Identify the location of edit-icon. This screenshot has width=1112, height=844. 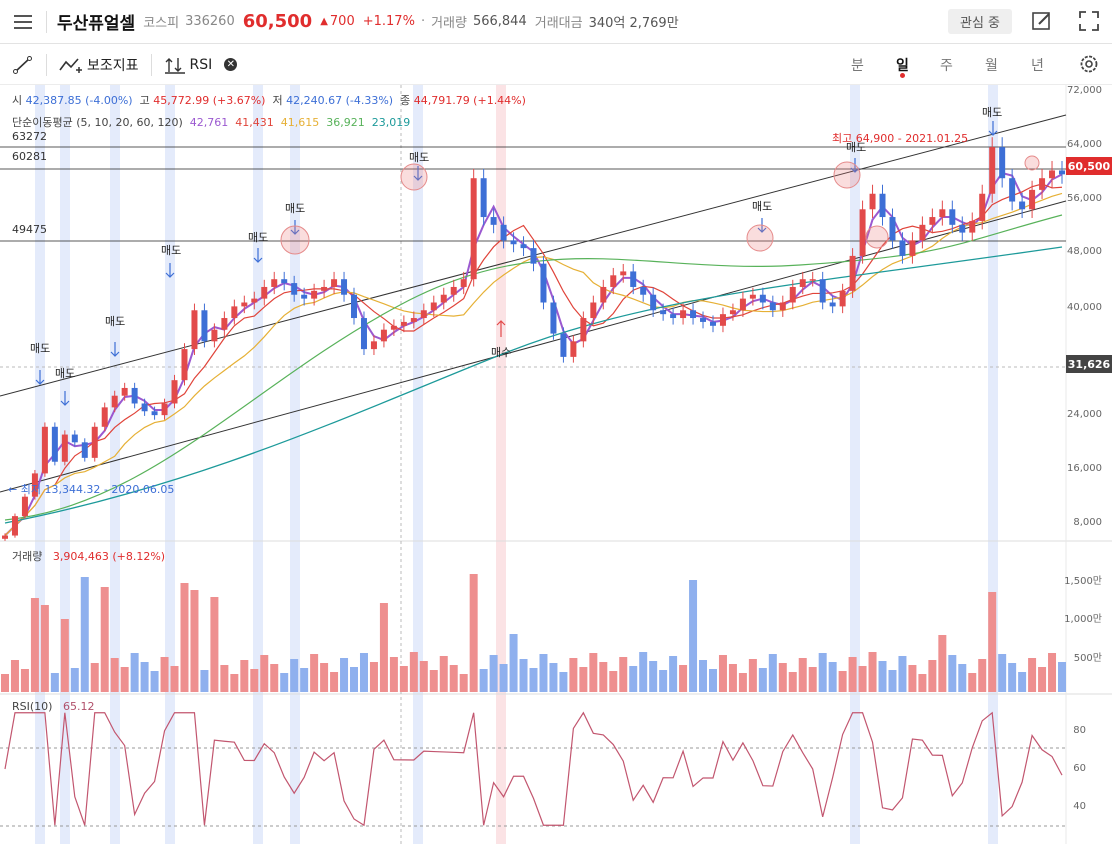
(1042, 21).